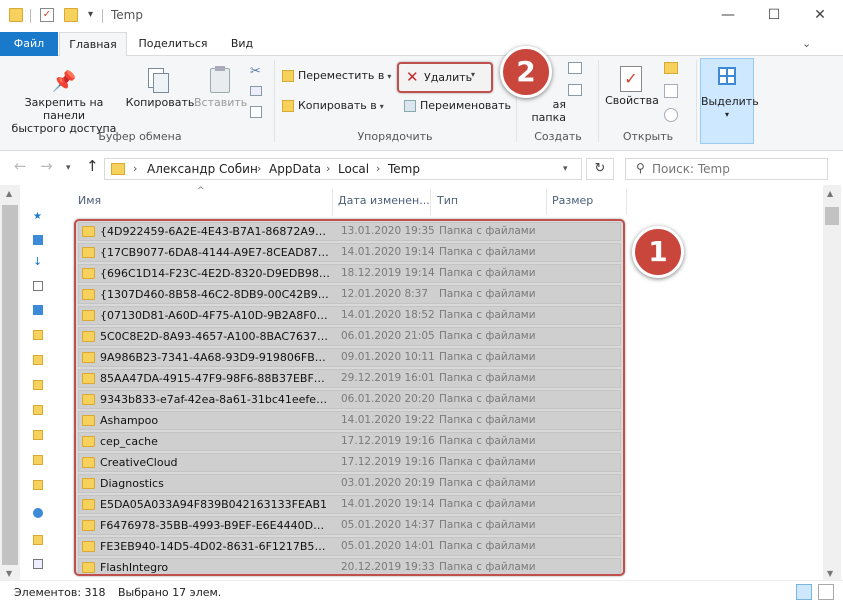 The image size is (843, 603). I want to click on up-arrow-icon: ↑, so click(92, 166).